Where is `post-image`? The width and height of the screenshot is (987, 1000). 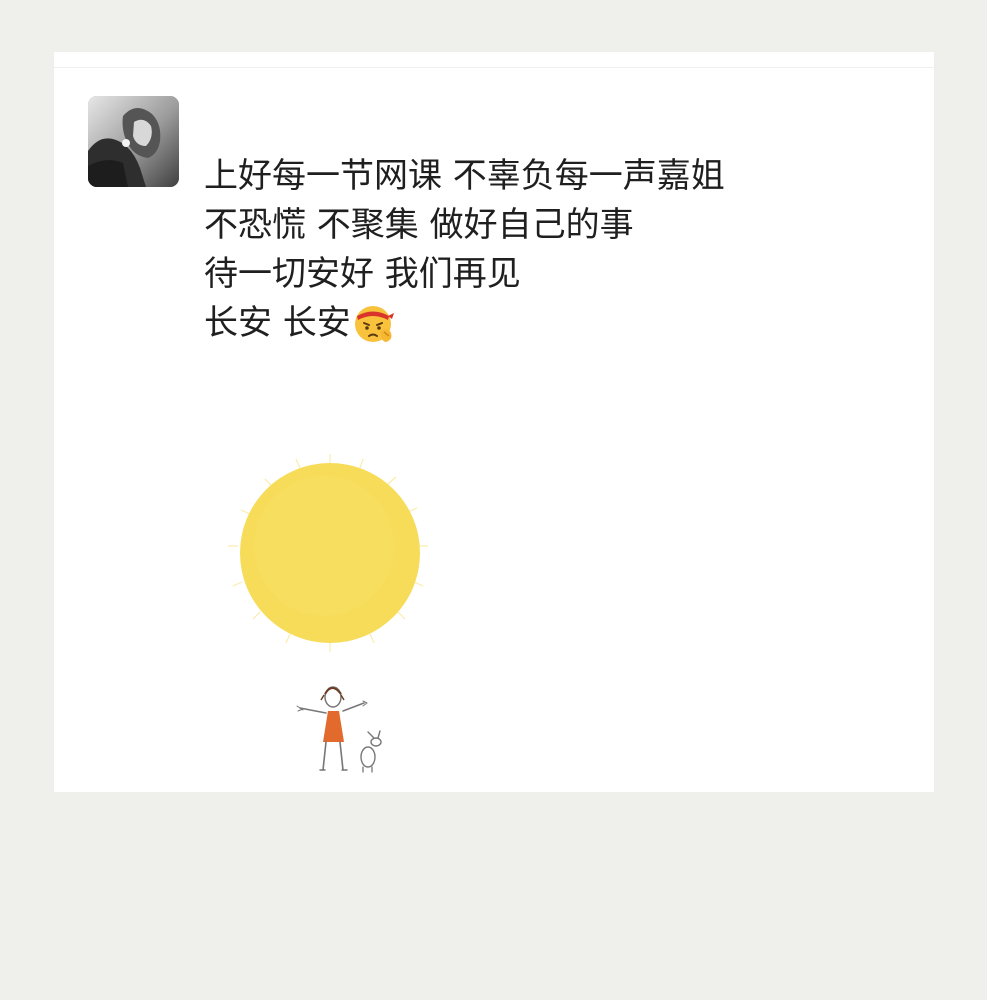 post-image is located at coordinates (392, 615).